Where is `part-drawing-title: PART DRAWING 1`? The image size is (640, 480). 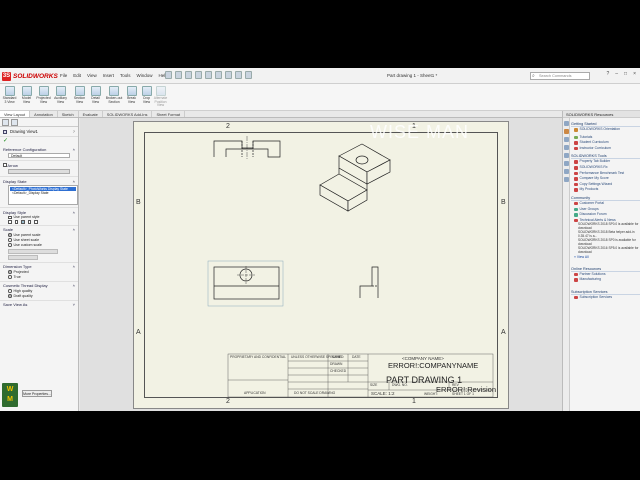
part-drawing-title: PART DRAWING 1 is located at coordinates (424, 380).